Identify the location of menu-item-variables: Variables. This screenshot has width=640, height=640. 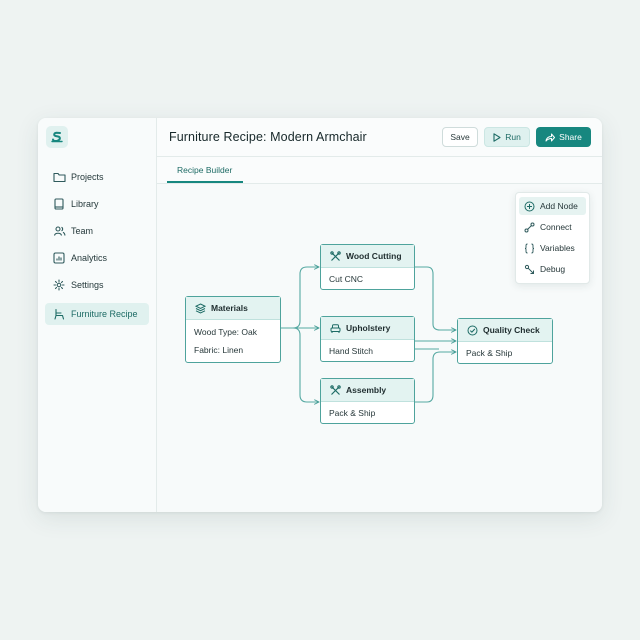
(552, 248).